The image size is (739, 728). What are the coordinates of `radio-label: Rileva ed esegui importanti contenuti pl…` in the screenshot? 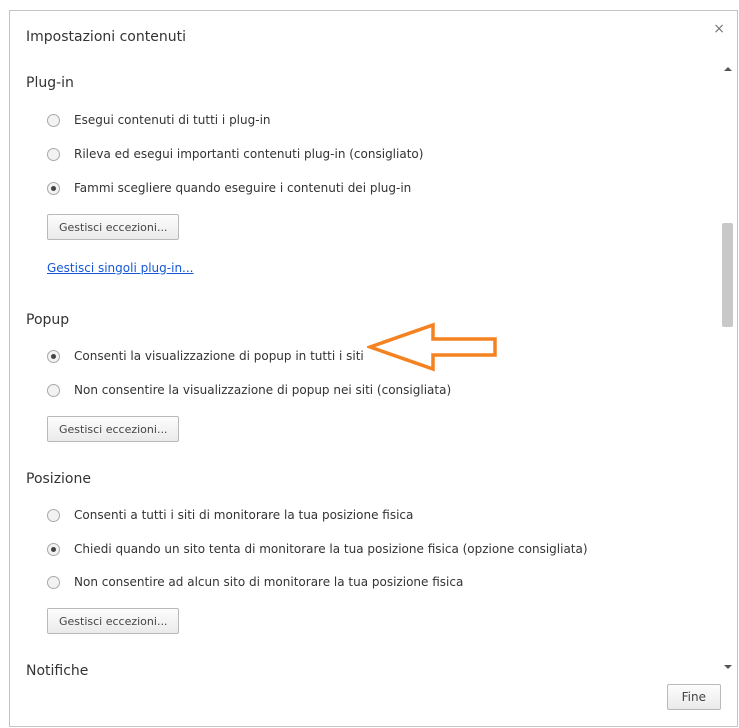 It's located at (249, 154).